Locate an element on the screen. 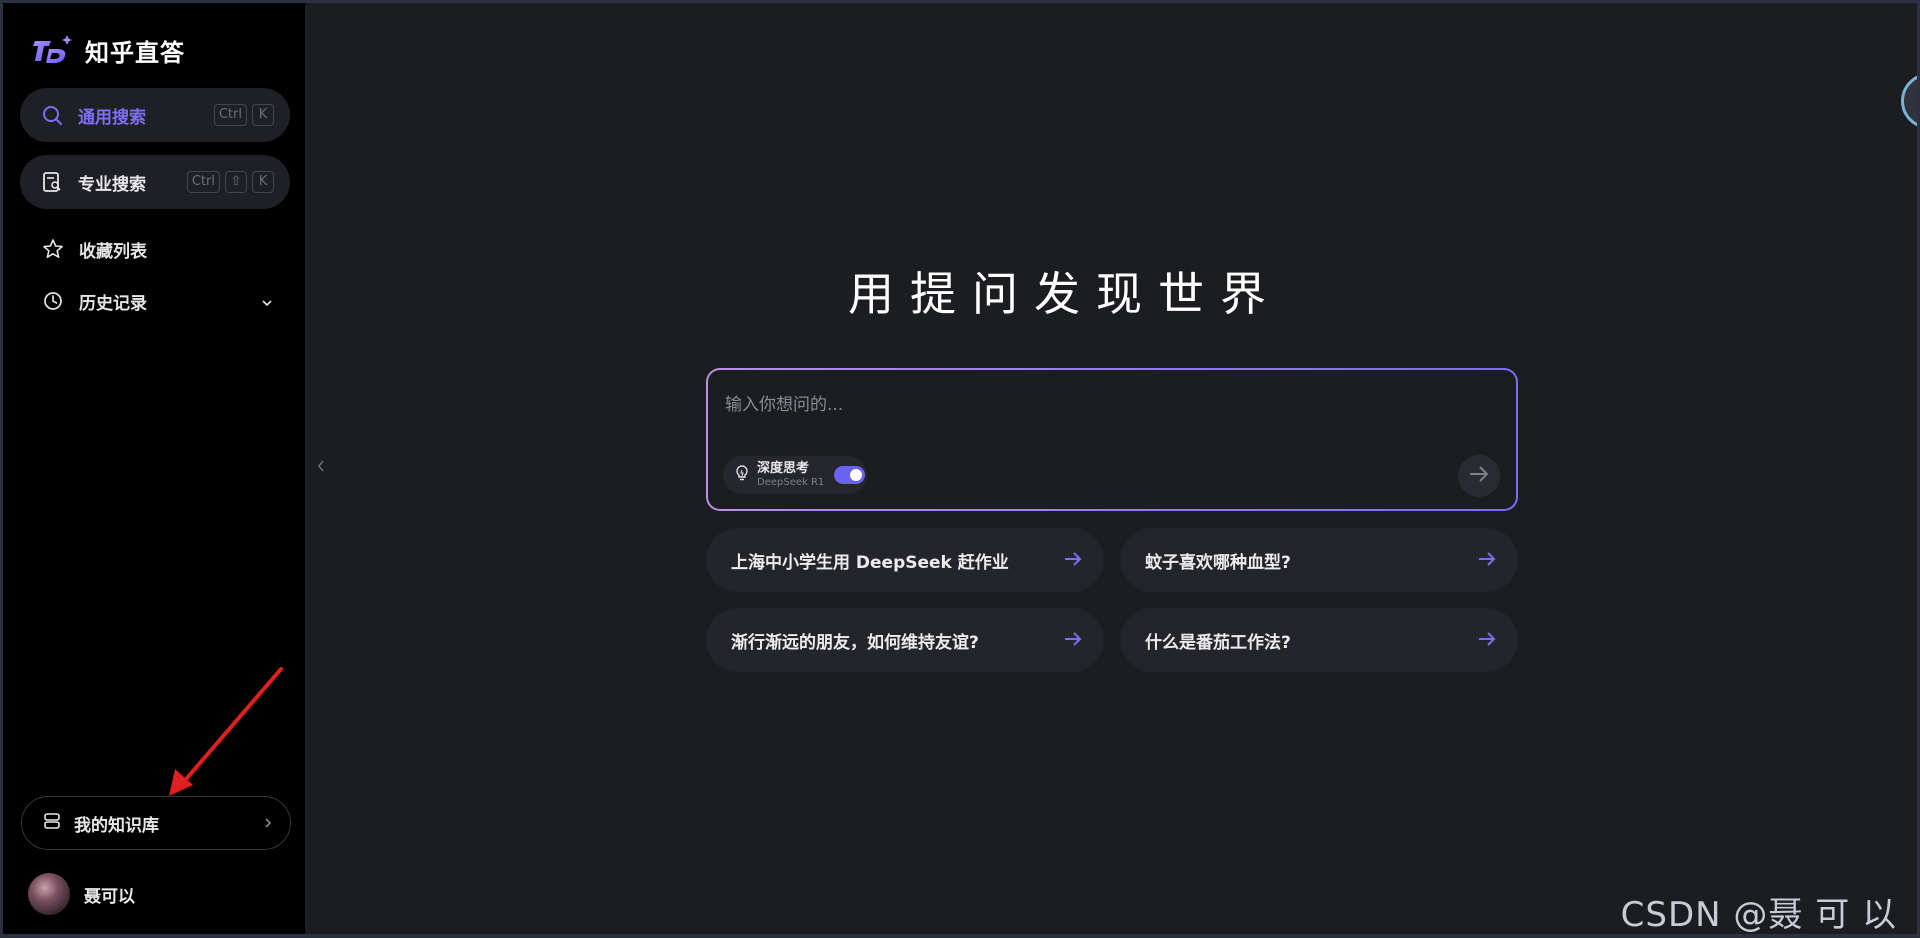  pro-search-shortcut: Ctrl ⇧ K is located at coordinates (230, 182).